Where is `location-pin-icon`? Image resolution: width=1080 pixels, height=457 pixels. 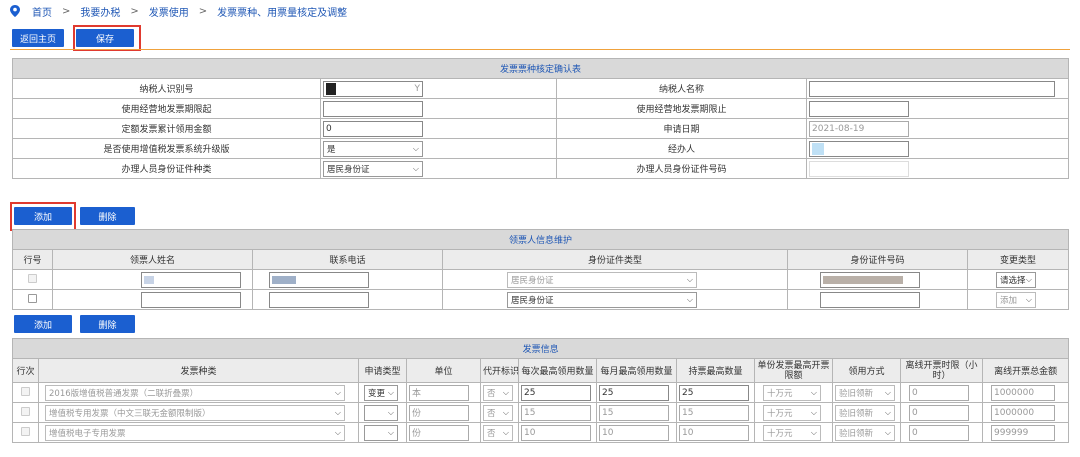 location-pin-icon is located at coordinates (15, 11).